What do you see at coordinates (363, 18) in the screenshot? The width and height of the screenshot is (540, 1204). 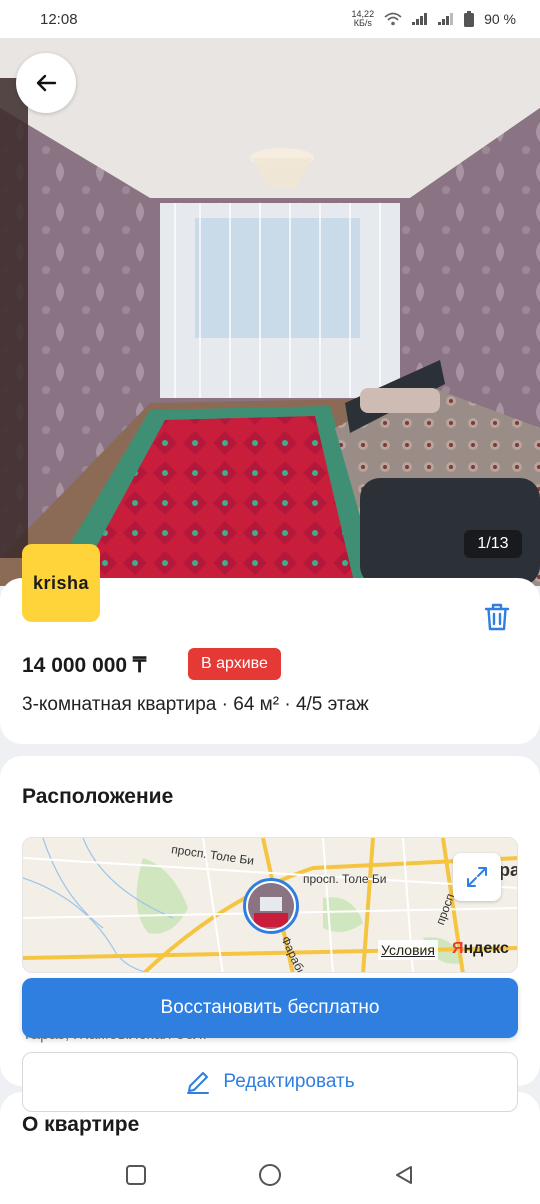 I see `net-speed: 14,22 КБ/s` at bounding box center [363, 18].